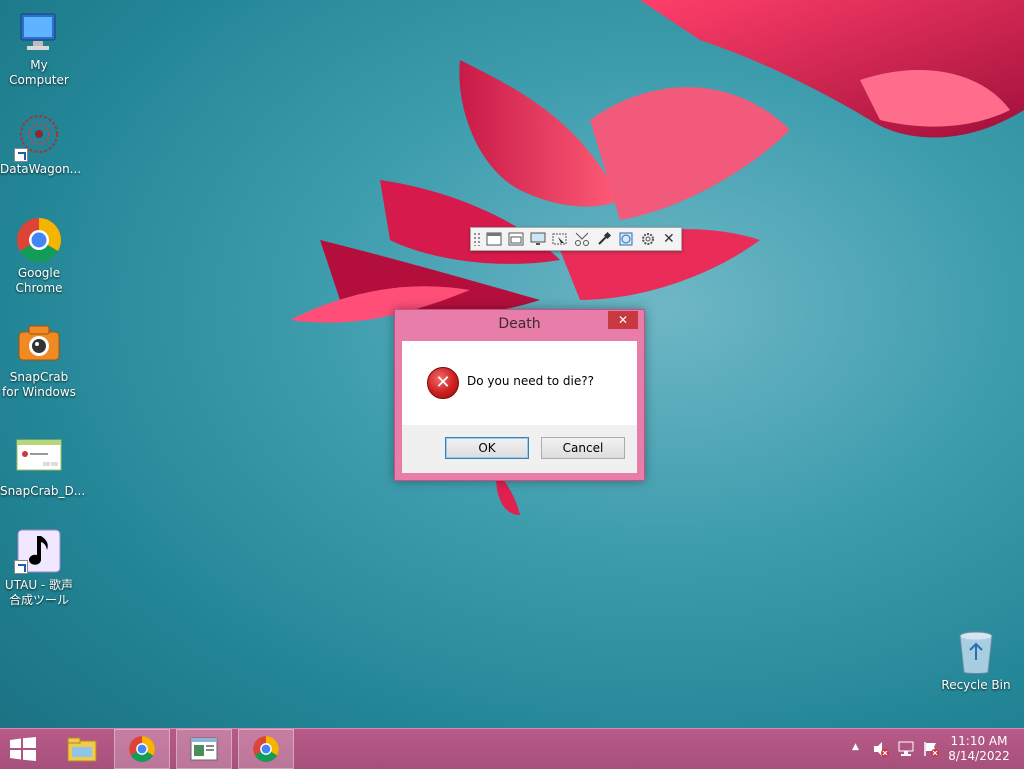 The height and width of the screenshot is (769, 1024). Describe the element at coordinates (560, 239) in the screenshot. I see `region-icon` at that location.